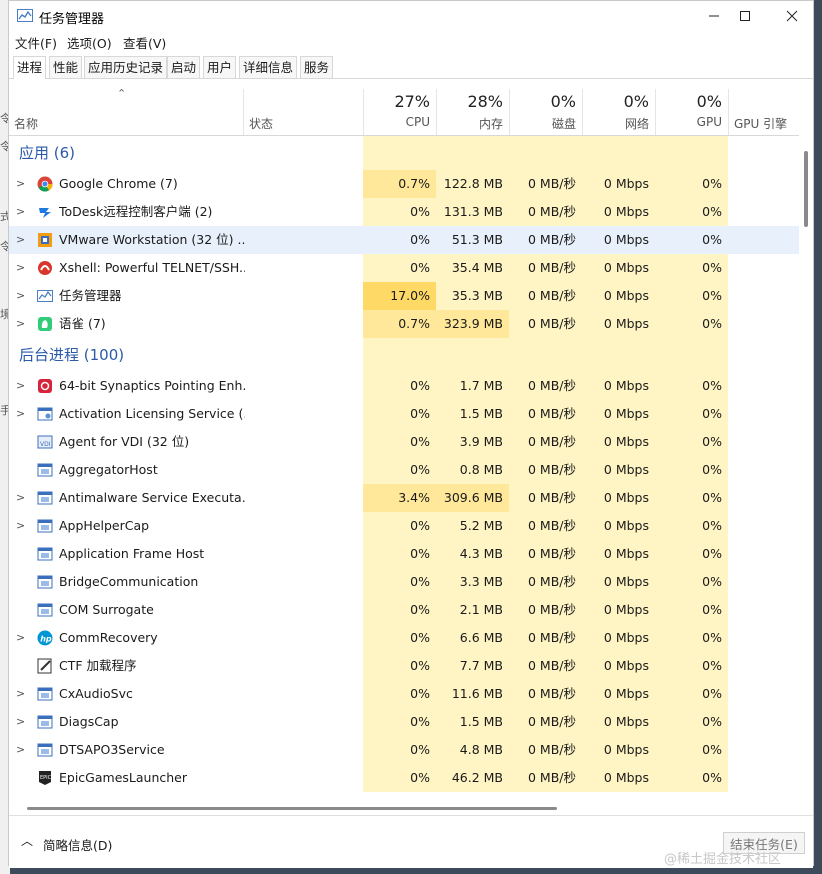  I want to click on column-network: 0% 网络, so click(618, 112).